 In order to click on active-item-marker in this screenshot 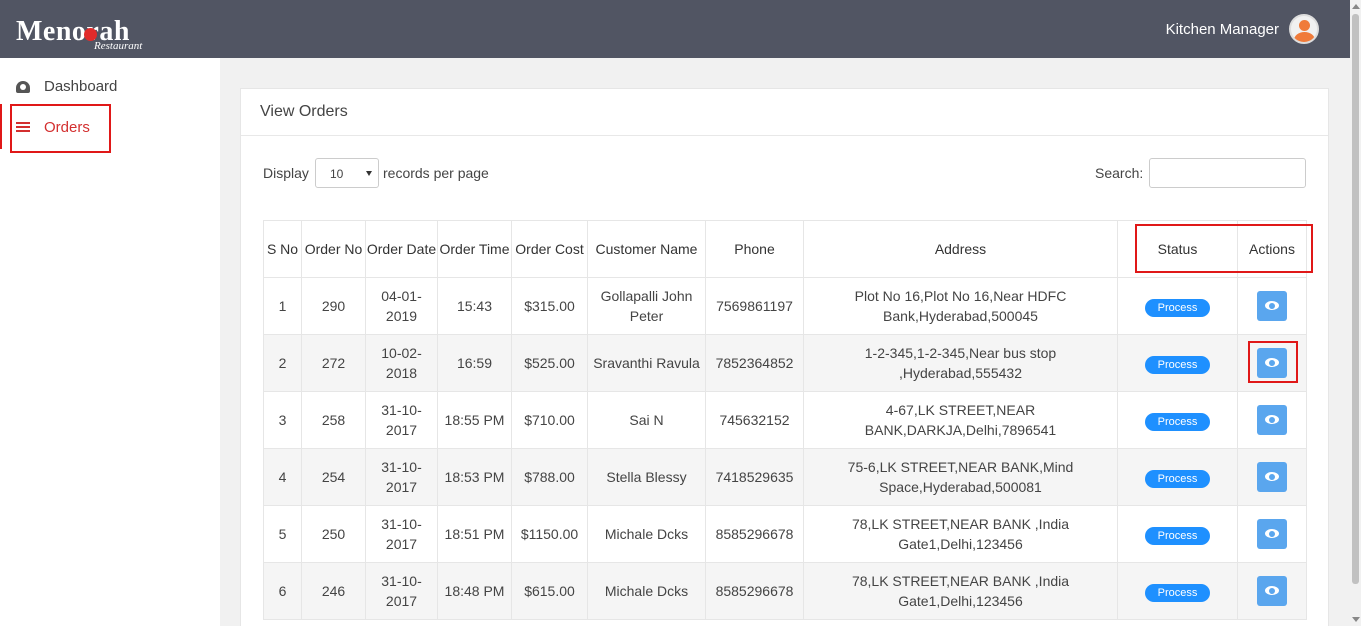, I will do `click(1, 126)`.